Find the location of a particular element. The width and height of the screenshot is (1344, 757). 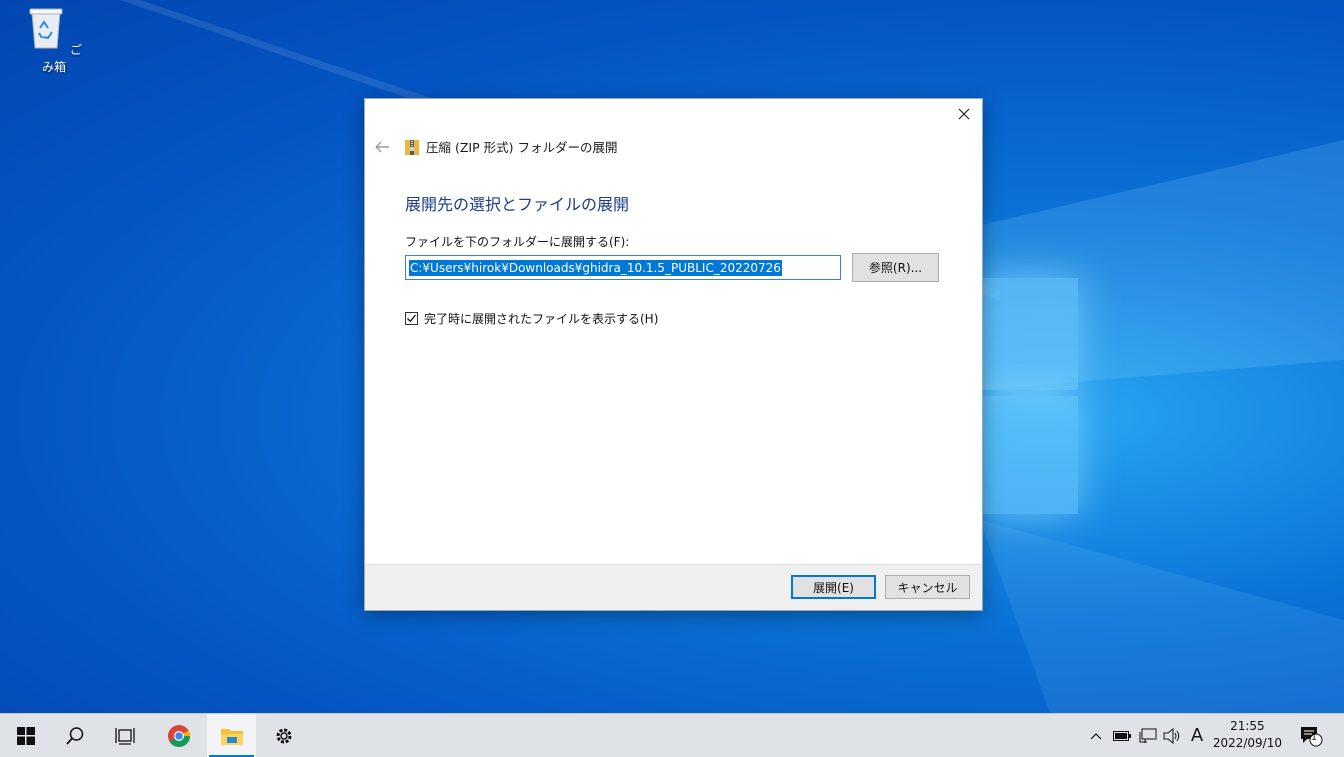

settings-button is located at coordinates (284, 735).